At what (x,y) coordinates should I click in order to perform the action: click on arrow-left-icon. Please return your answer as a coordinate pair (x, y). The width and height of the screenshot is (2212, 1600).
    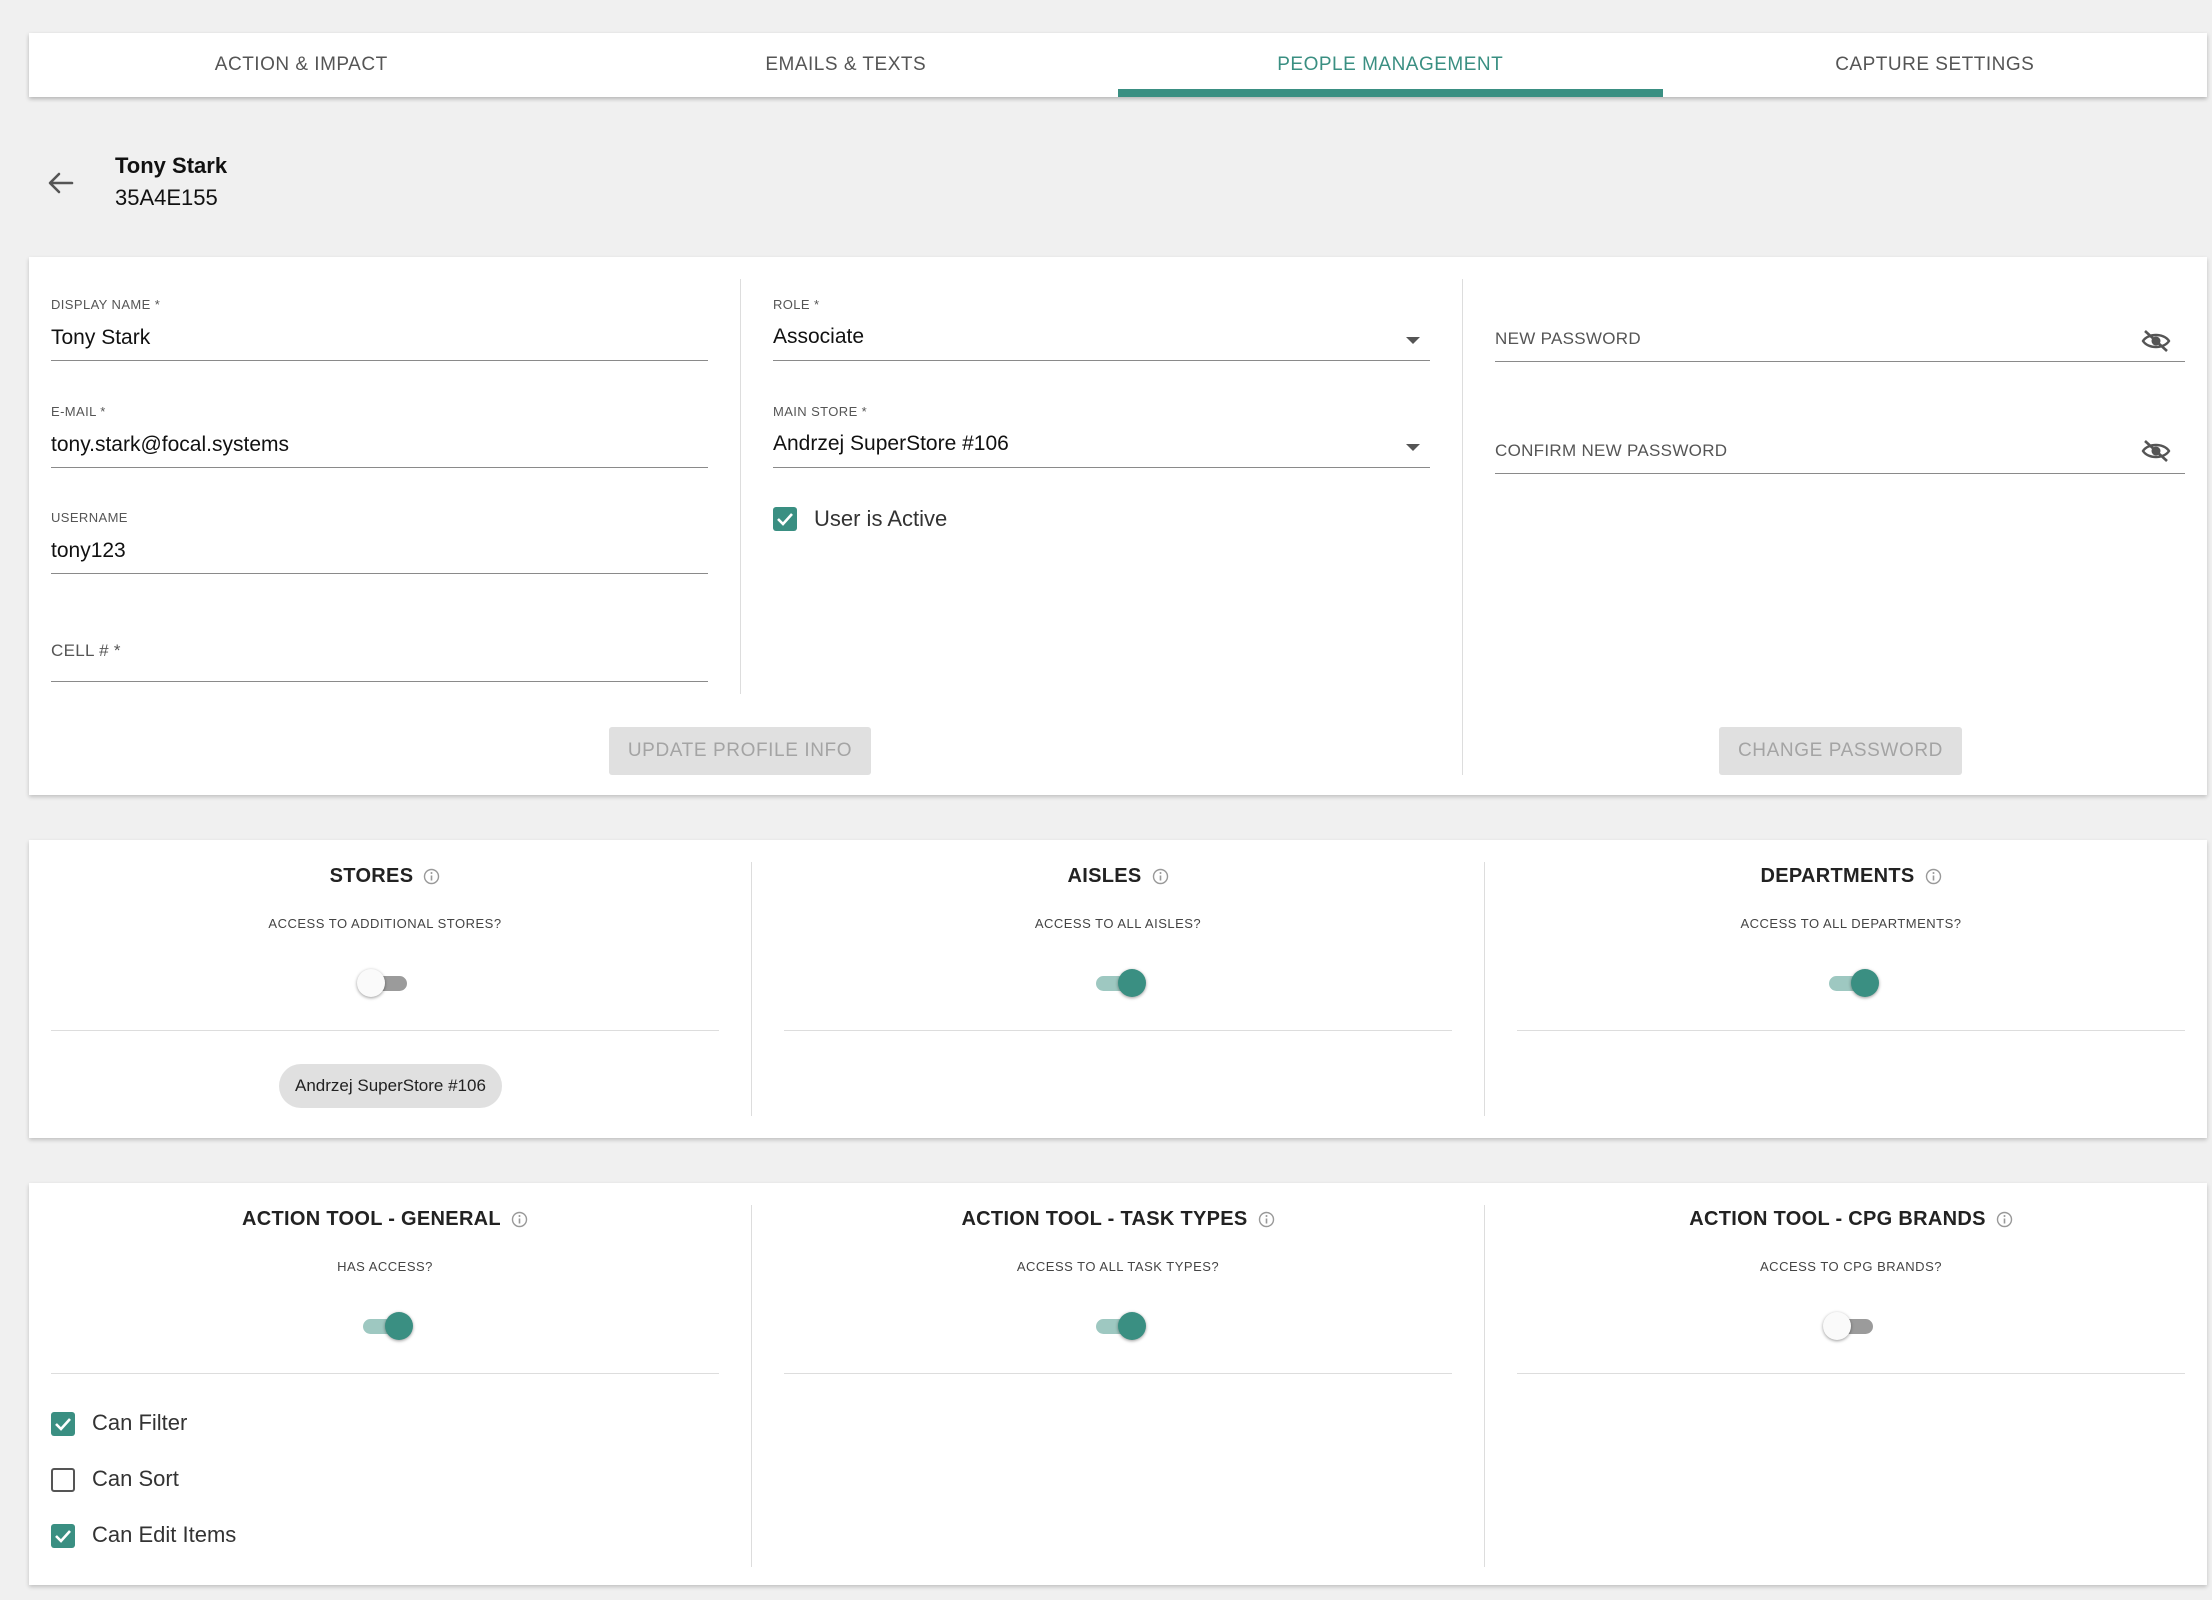
    Looking at the image, I should click on (61, 183).